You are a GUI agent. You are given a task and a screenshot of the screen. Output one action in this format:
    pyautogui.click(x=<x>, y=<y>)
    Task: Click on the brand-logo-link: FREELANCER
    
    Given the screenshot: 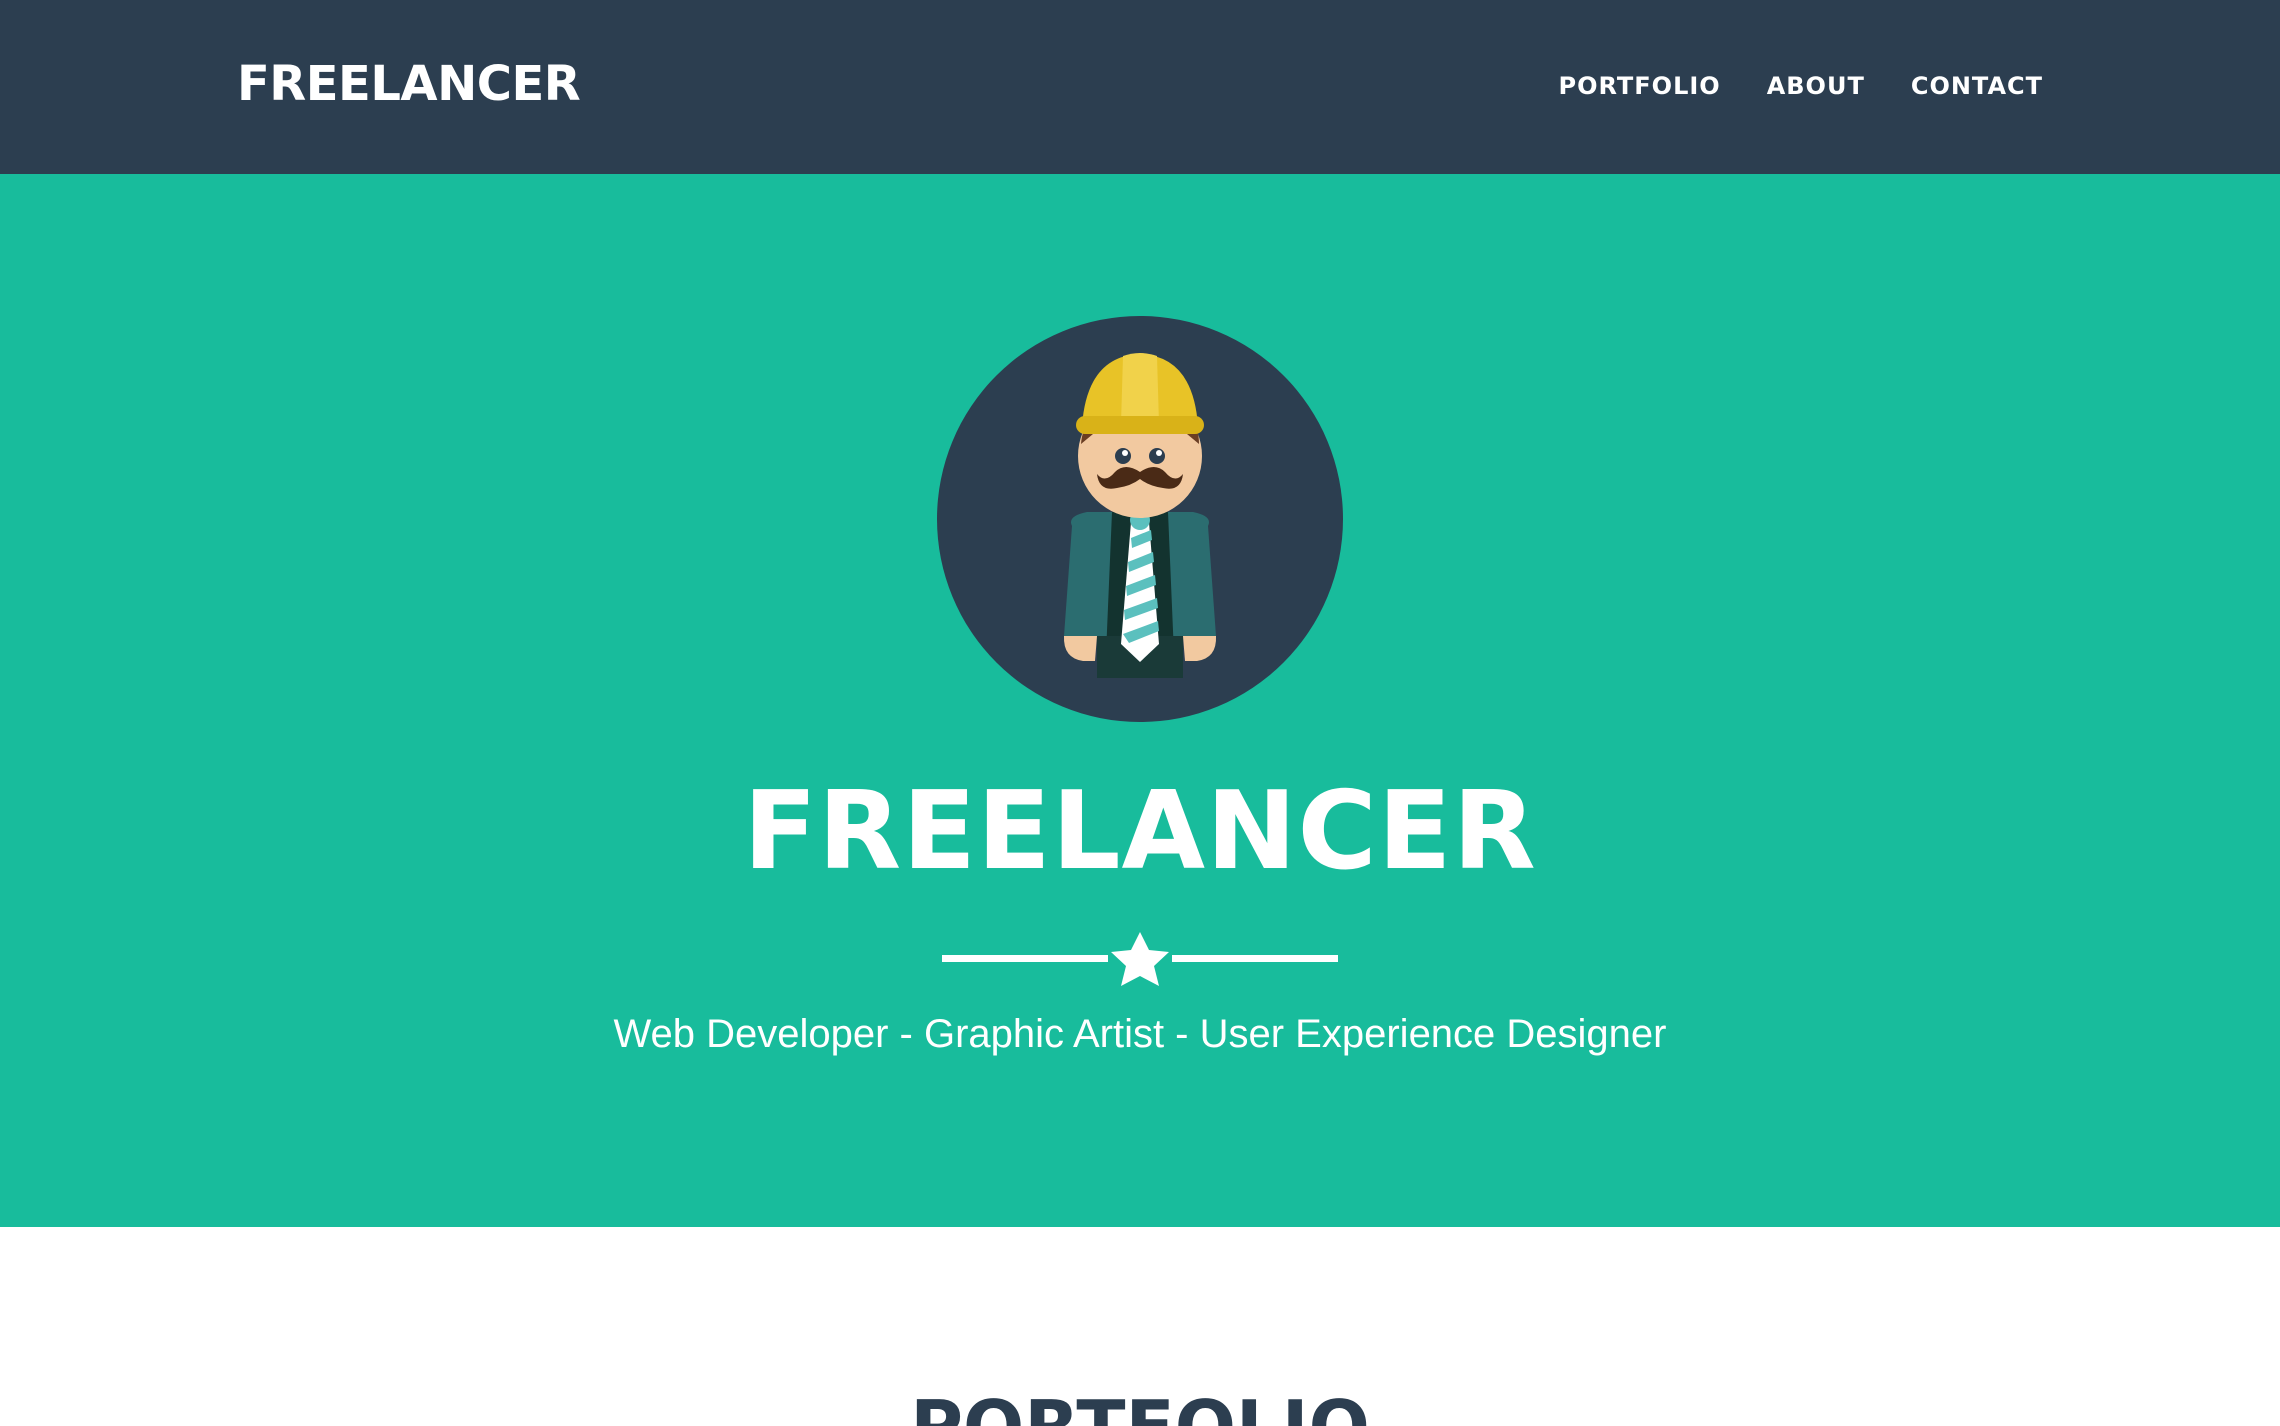 What is the action you would take?
    pyautogui.click(x=409, y=84)
    